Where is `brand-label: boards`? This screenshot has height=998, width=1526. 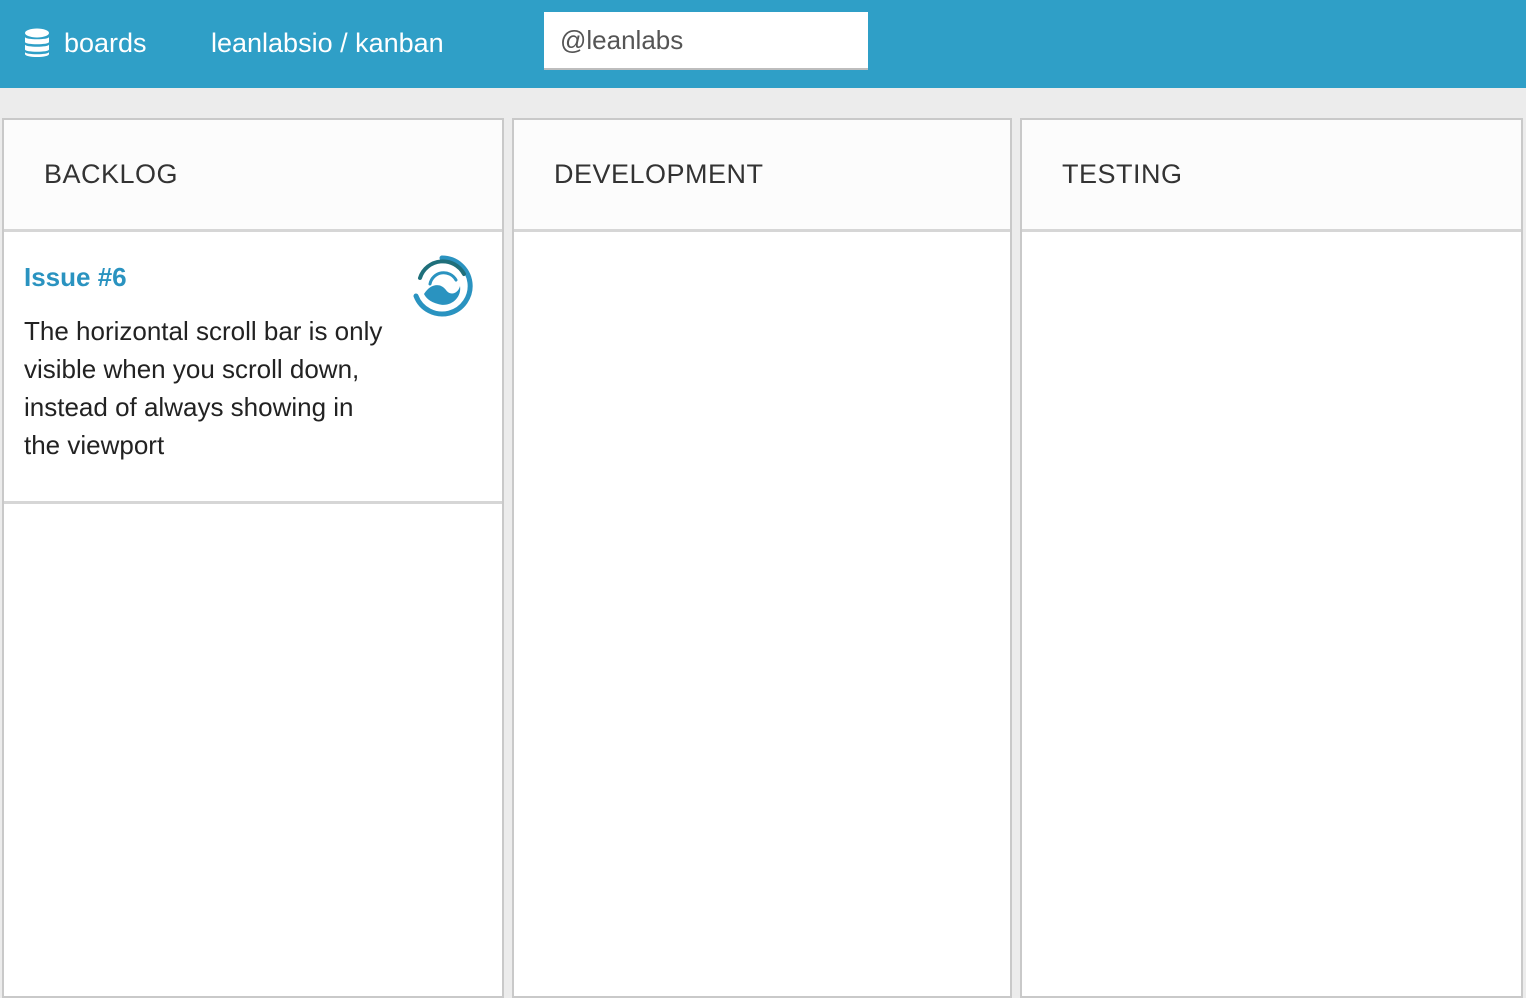
brand-label: boards is located at coordinates (105, 42).